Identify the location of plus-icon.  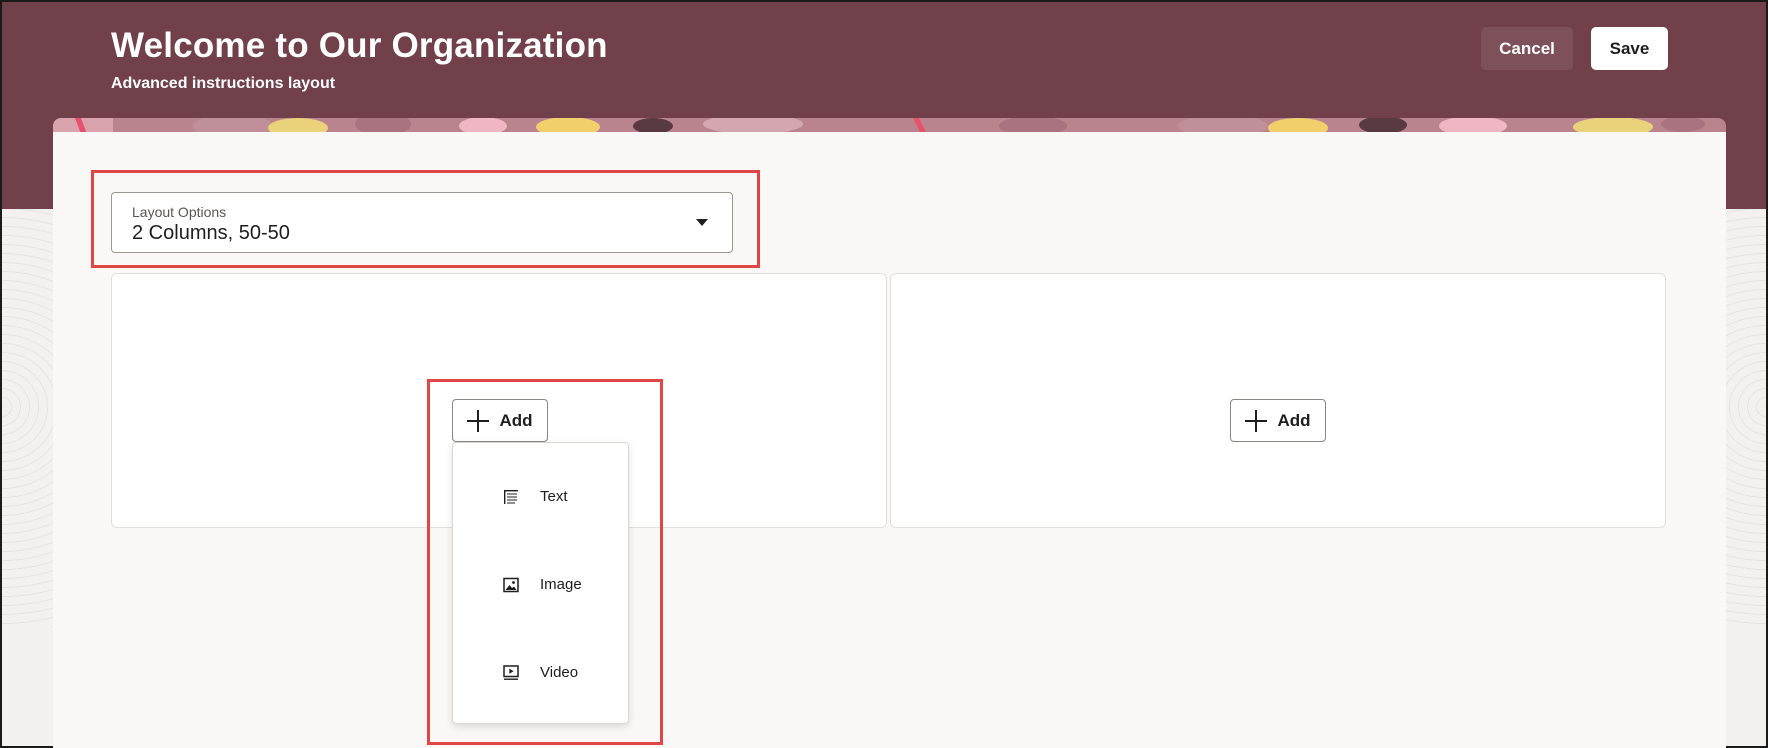
(1256, 420).